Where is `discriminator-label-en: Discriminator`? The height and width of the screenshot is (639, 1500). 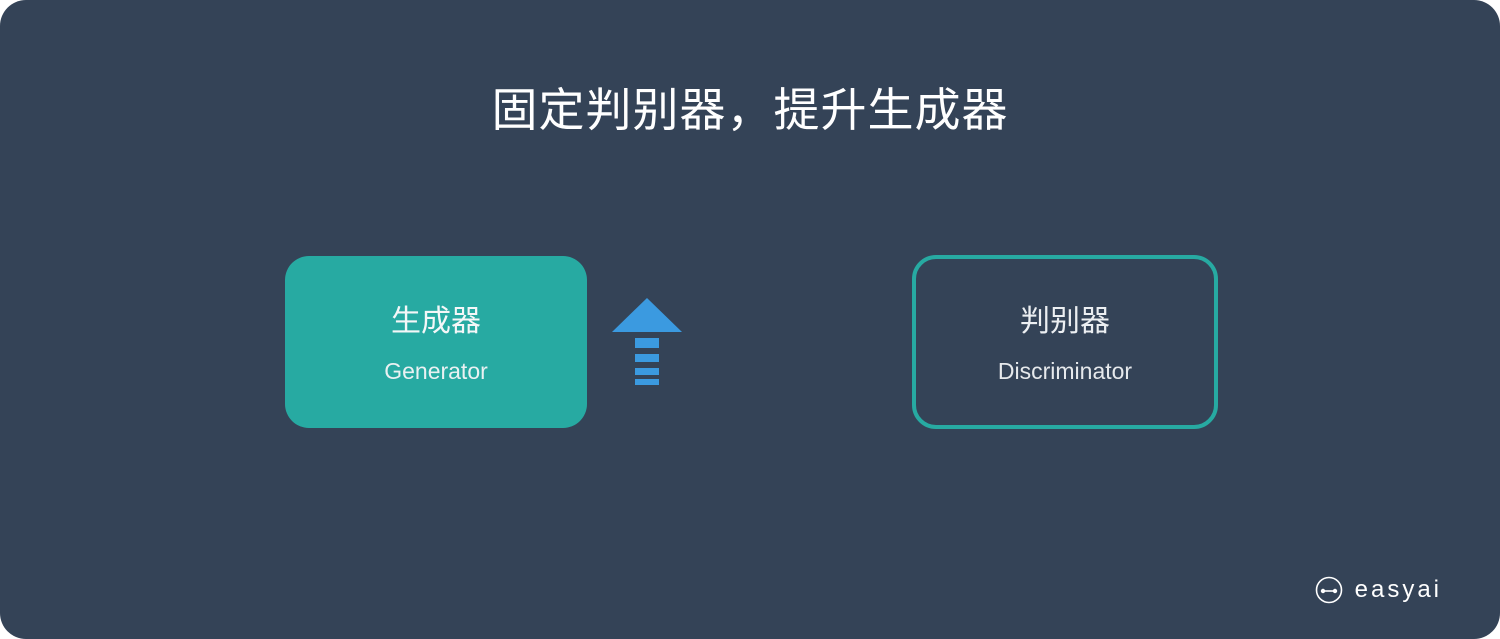 discriminator-label-en: Discriminator is located at coordinates (1065, 371).